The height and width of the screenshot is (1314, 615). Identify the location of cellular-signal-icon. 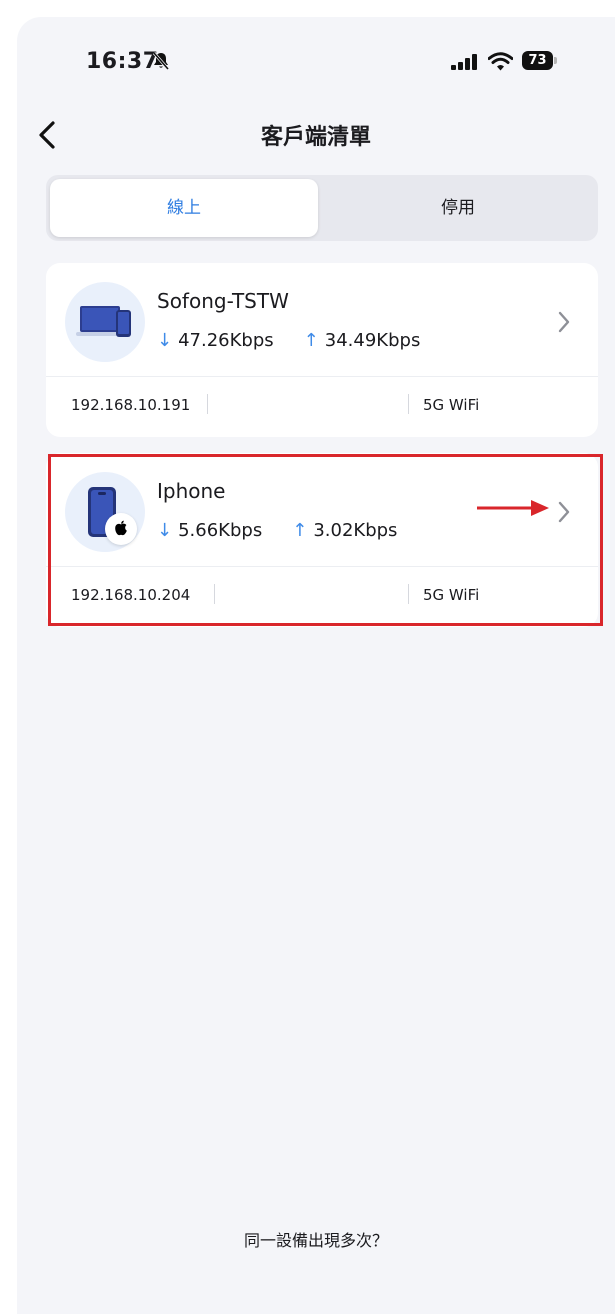
(465, 64).